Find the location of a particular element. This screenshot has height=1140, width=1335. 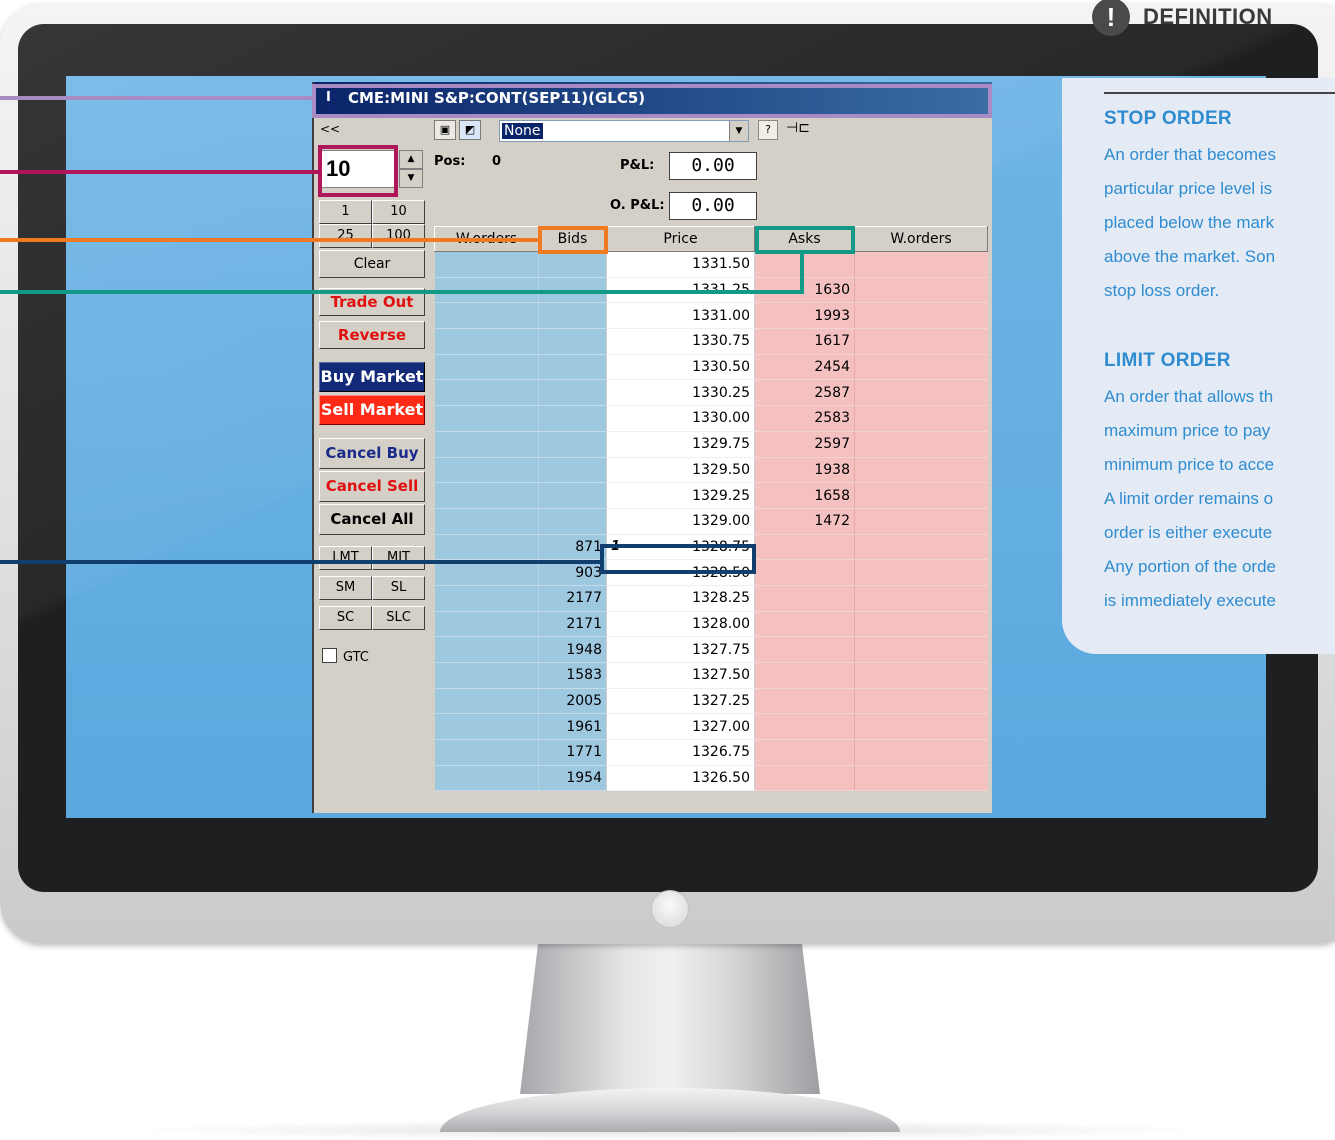

checkbox-icon is located at coordinates (329, 655).